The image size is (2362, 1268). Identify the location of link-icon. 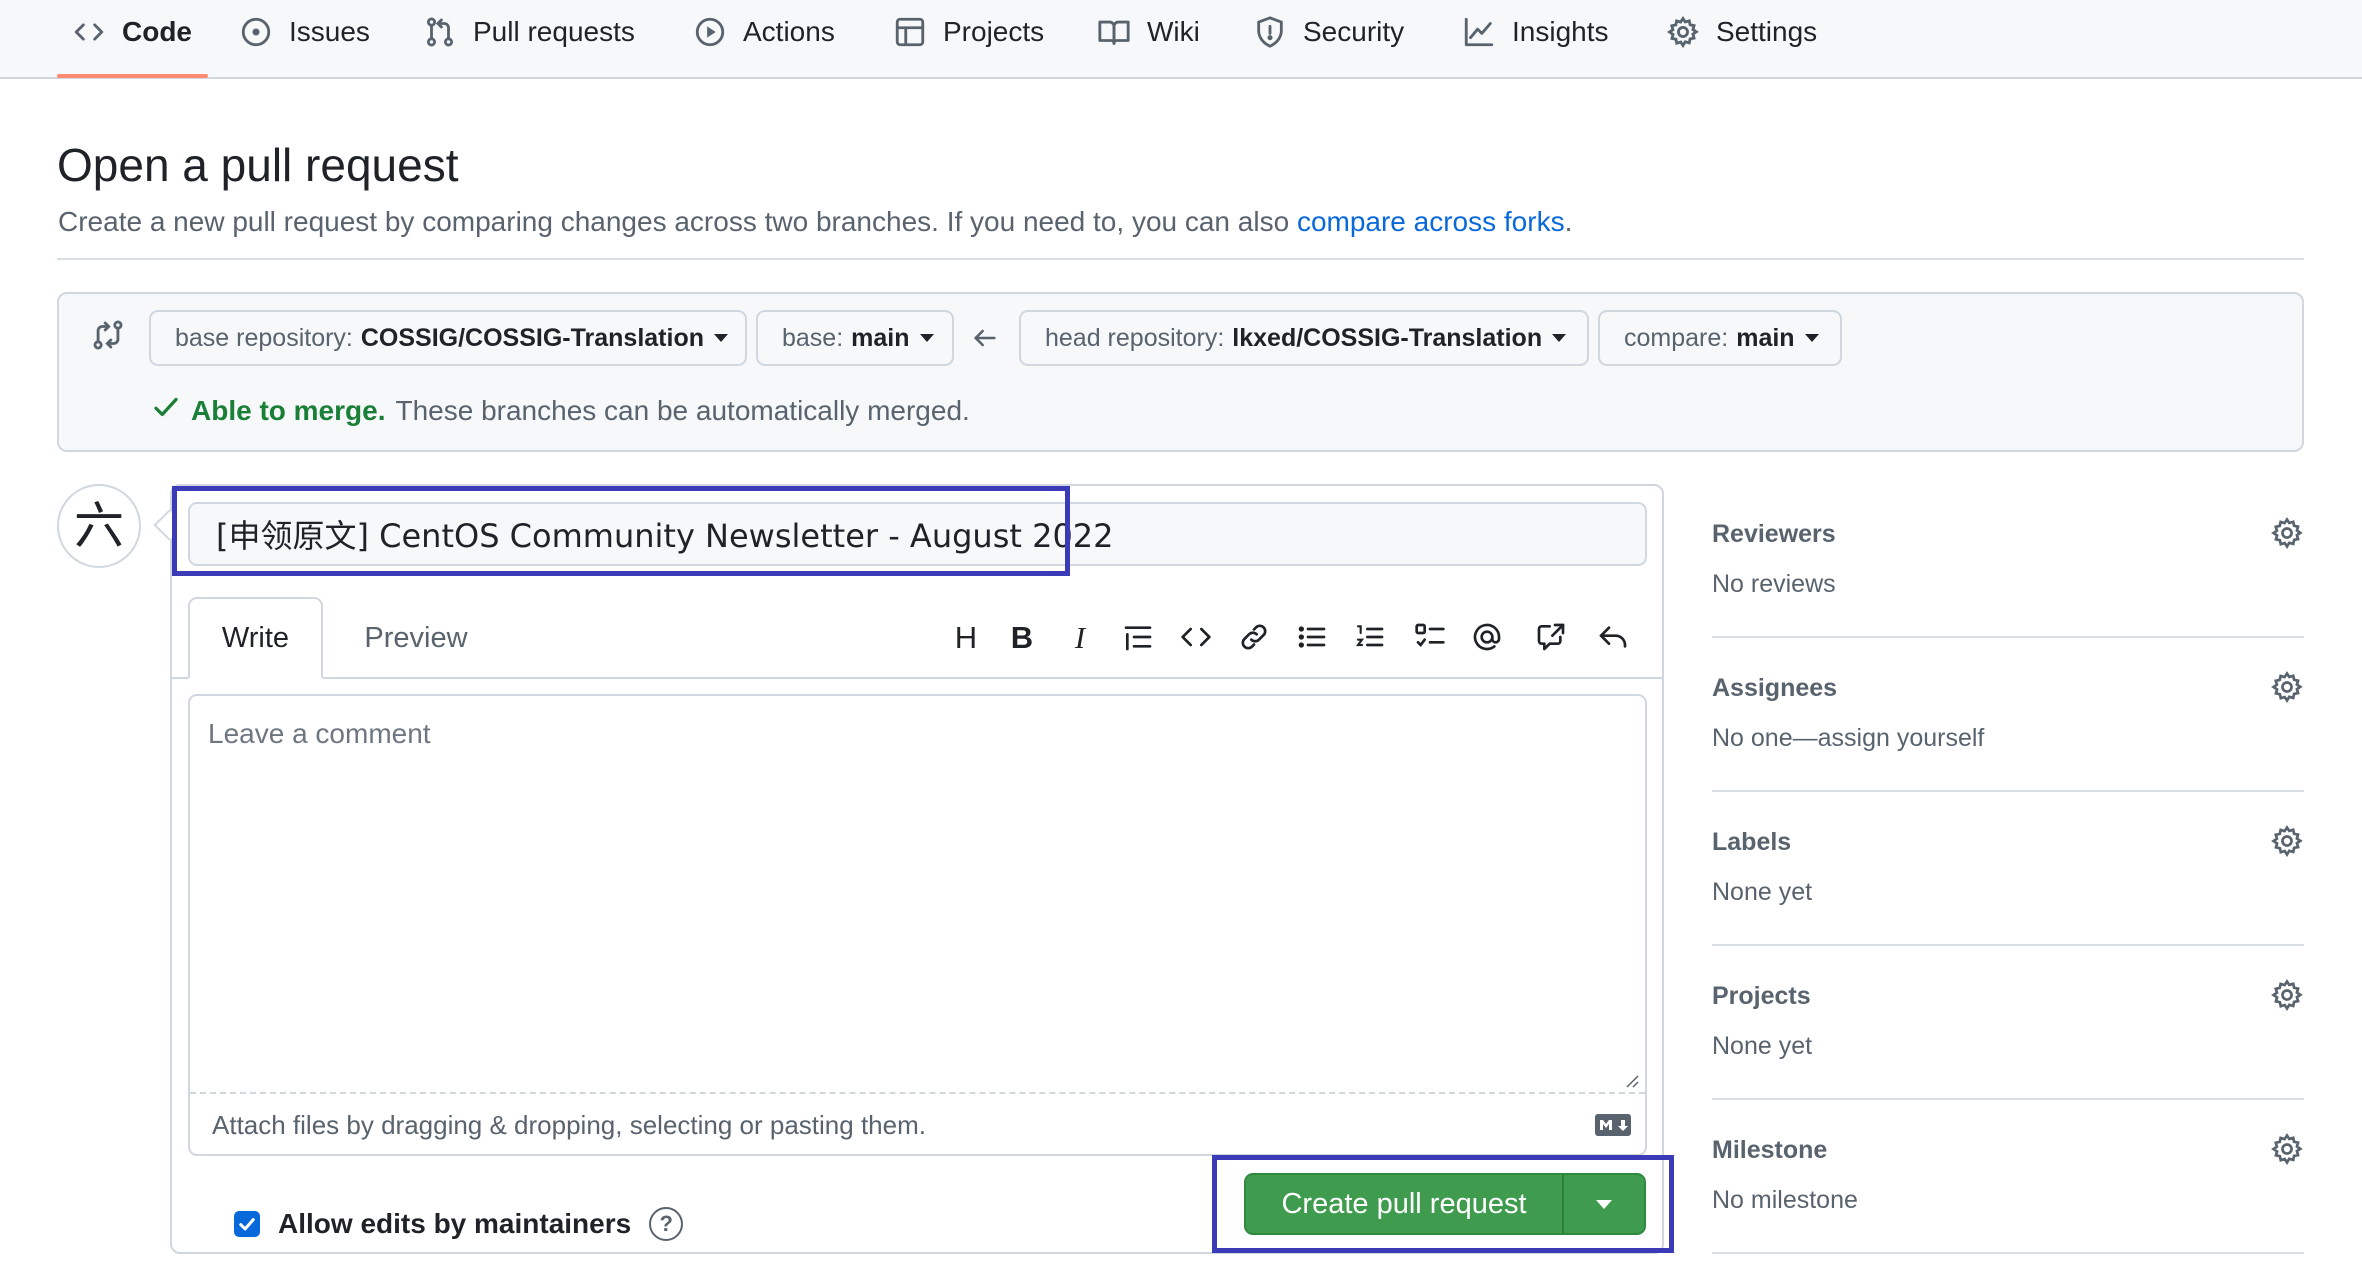
(1254, 637).